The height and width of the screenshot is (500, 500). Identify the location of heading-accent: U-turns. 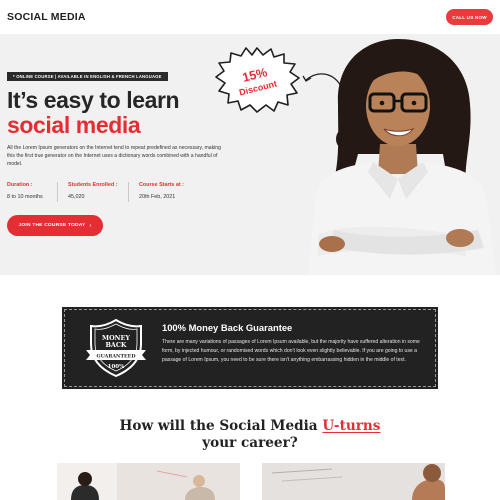
(351, 426).